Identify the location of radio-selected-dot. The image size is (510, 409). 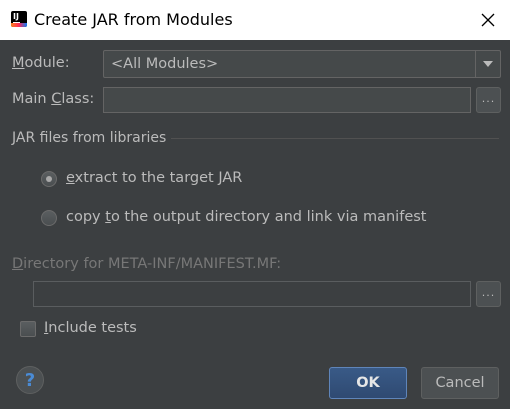
(49, 179).